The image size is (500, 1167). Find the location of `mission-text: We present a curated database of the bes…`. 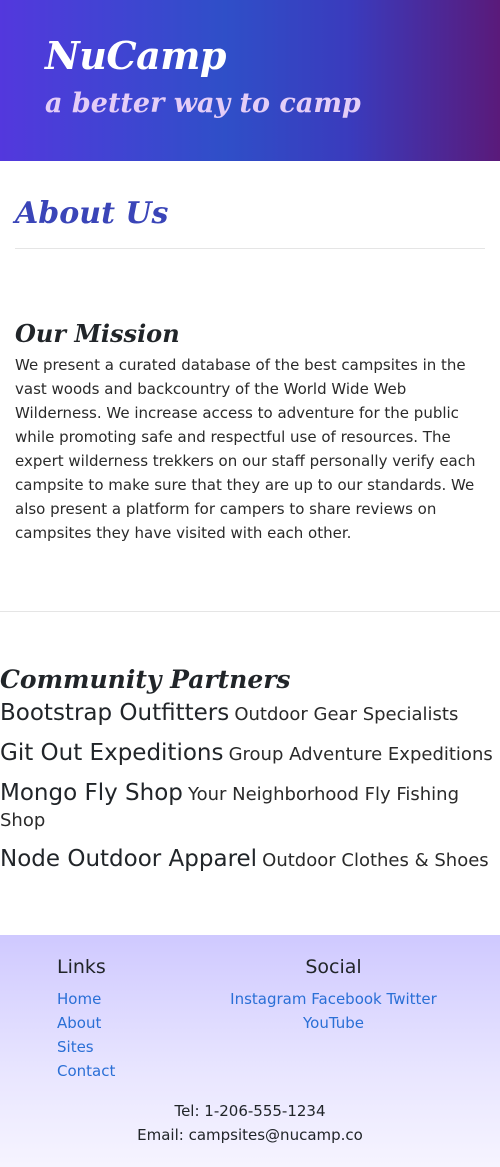

mission-text: We present a curated database of the bes… is located at coordinates (245, 449).